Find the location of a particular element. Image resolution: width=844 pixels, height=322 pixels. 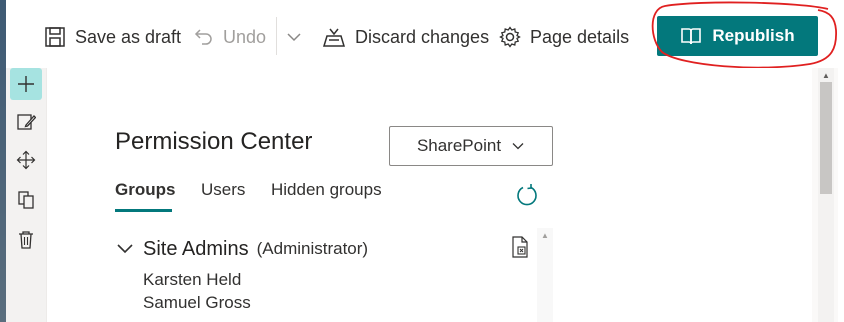

group-header: Site Admins (Administrator) is located at coordinates (325, 249).